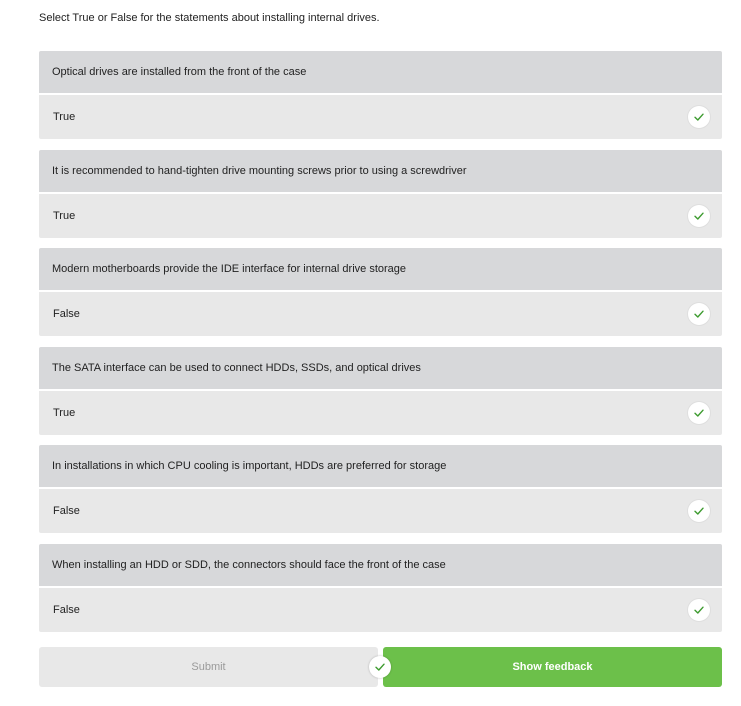 This screenshot has height=706, width=741. Describe the element at coordinates (208, 667) in the screenshot. I see `submit-button: Submit` at that location.